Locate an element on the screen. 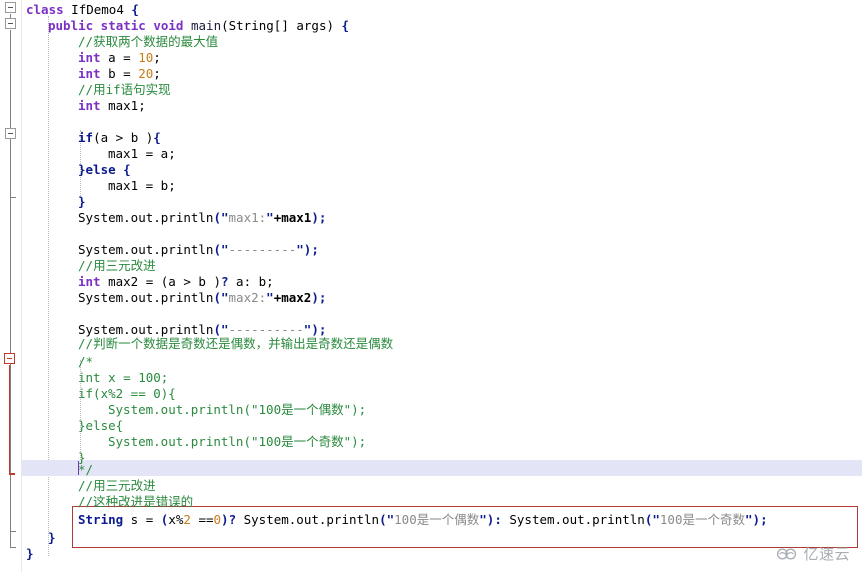  fold-end-comment-block is located at coordinates (12, 474).